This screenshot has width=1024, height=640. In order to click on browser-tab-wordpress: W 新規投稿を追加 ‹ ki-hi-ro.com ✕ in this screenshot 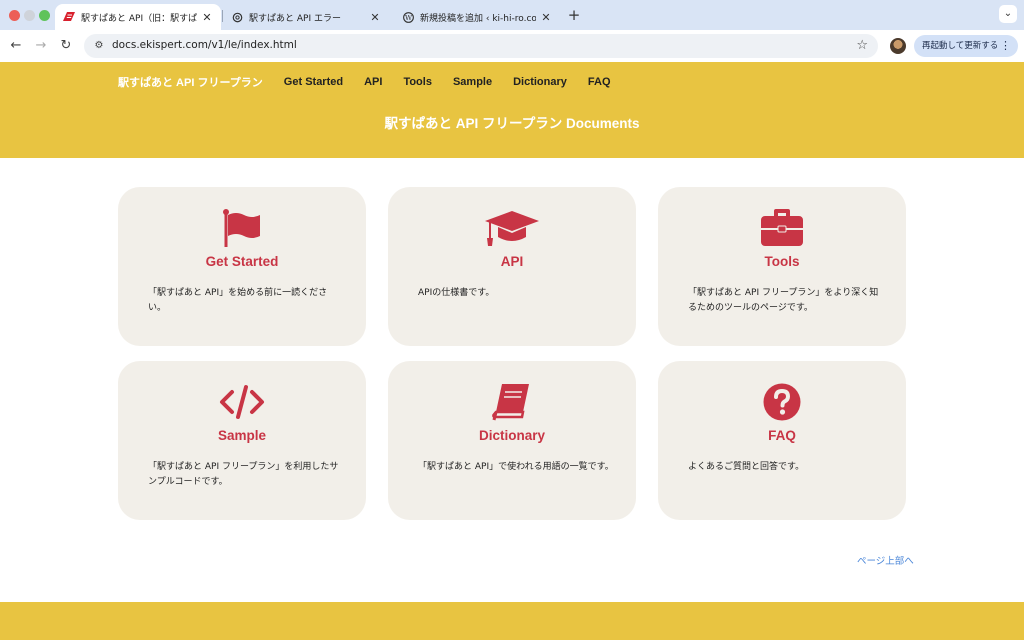, I will do `click(477, 17)`.